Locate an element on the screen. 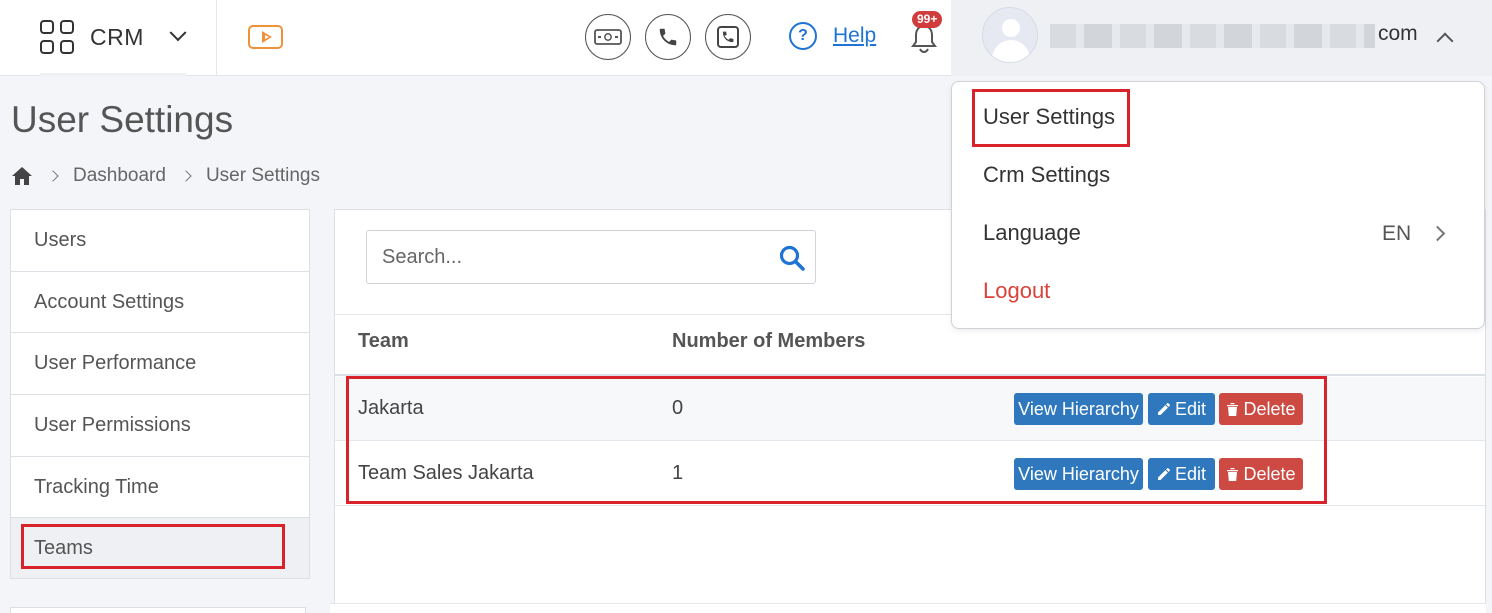  sidebar-item-label: Users is located at coordinates (60, 239).